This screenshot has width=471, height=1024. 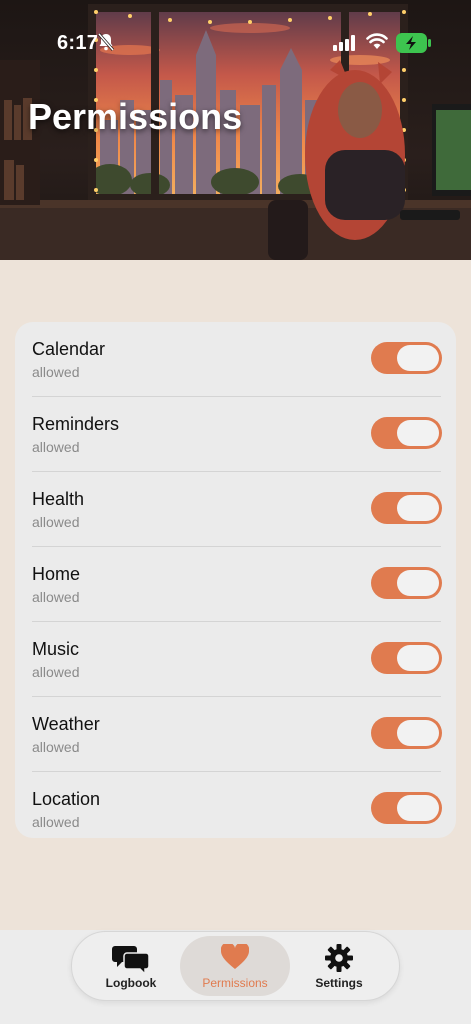 What do you see at coordinates (235, 44) in the screenshot?
I see `status-bar: 6:17` at bounding box center [235, 44].